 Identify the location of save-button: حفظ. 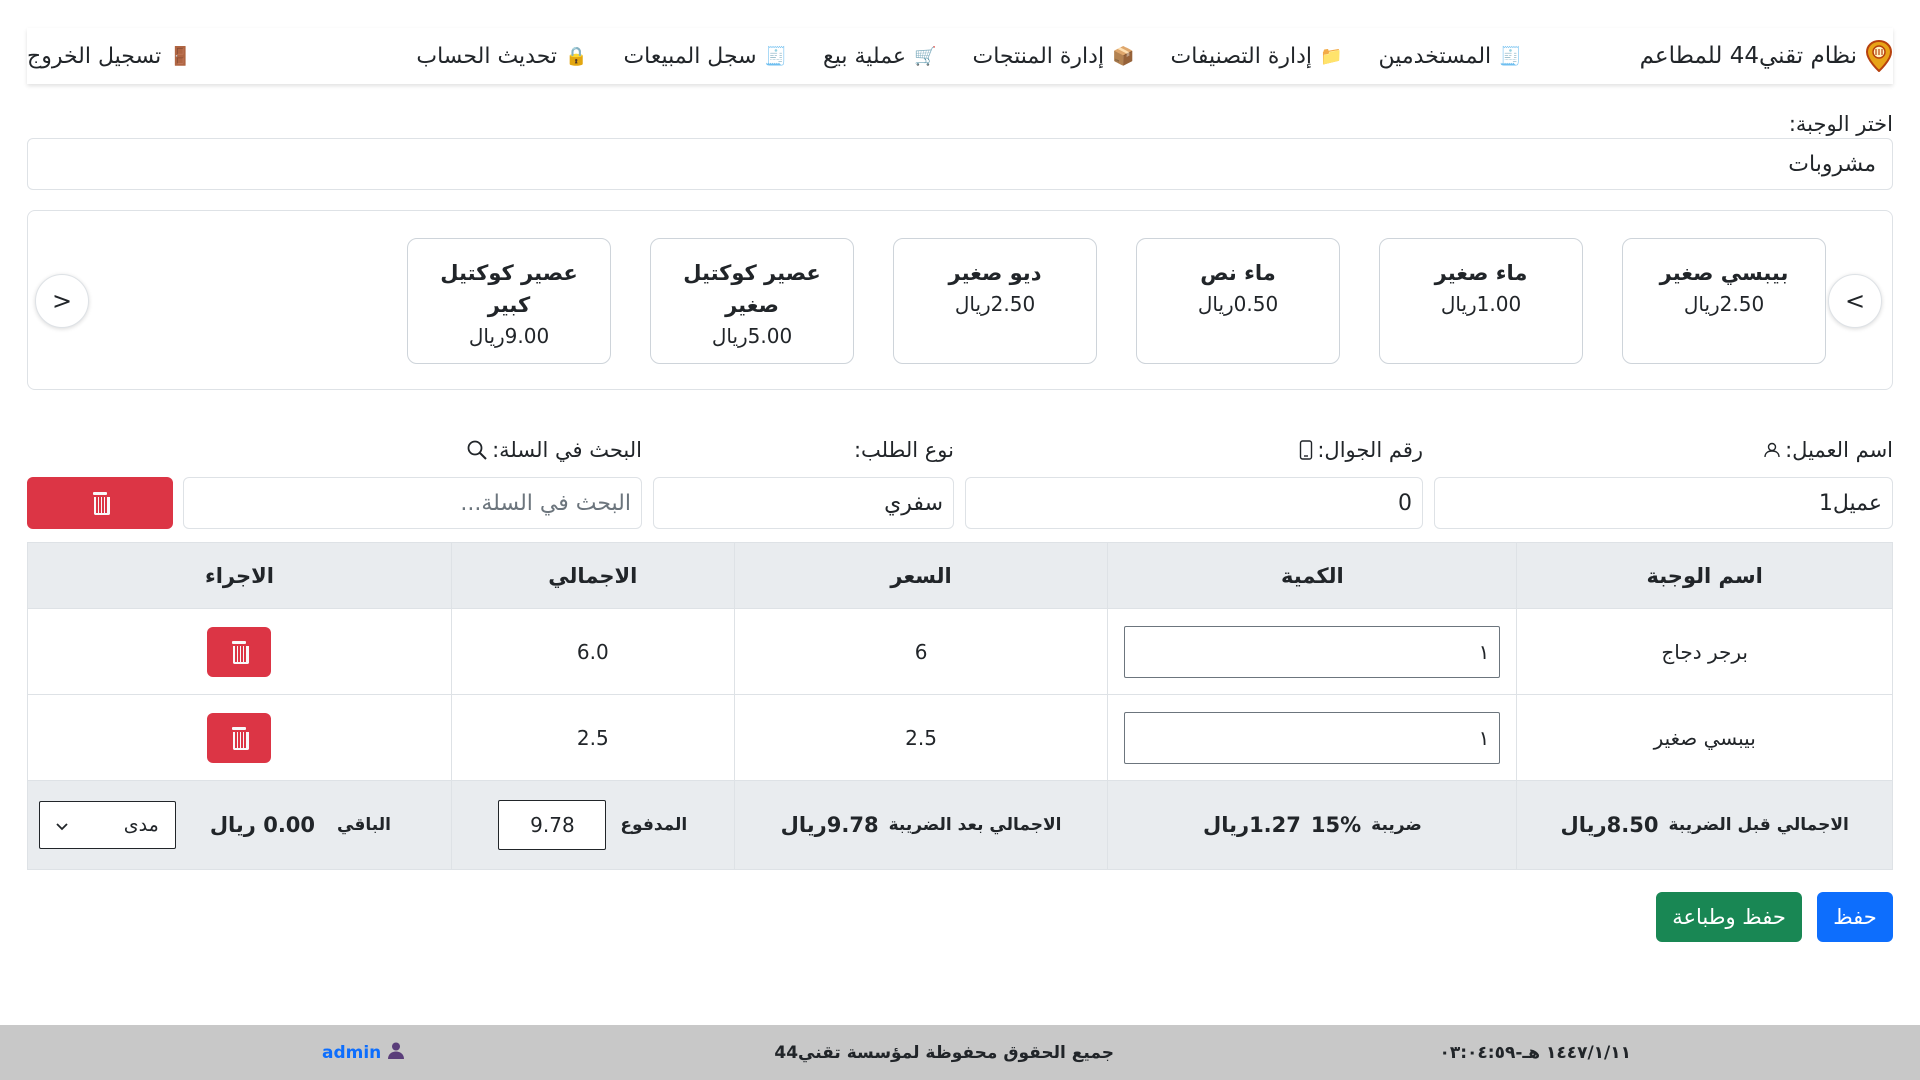
(1855, 917).